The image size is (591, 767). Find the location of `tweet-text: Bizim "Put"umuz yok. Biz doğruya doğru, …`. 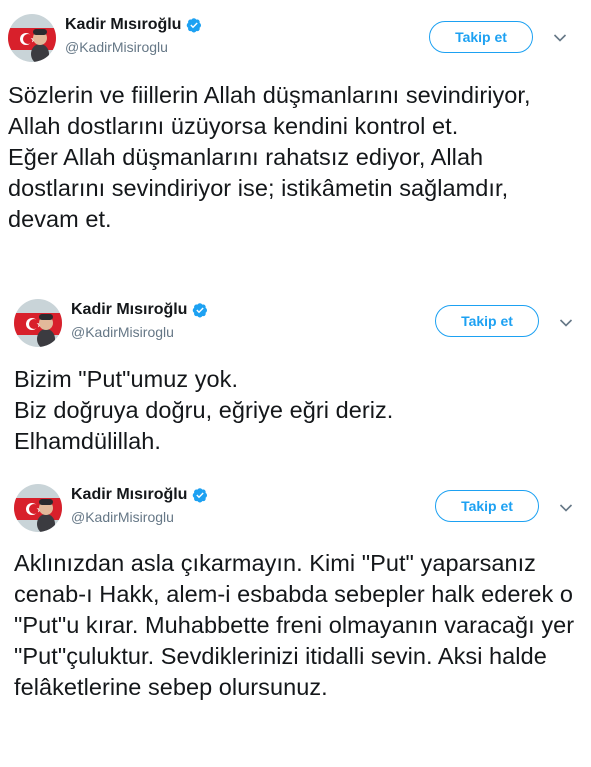

tweet-text: Bizim "Put"umuz yok. Biz doğruya doğru, … is located at coordinates (204, 410).